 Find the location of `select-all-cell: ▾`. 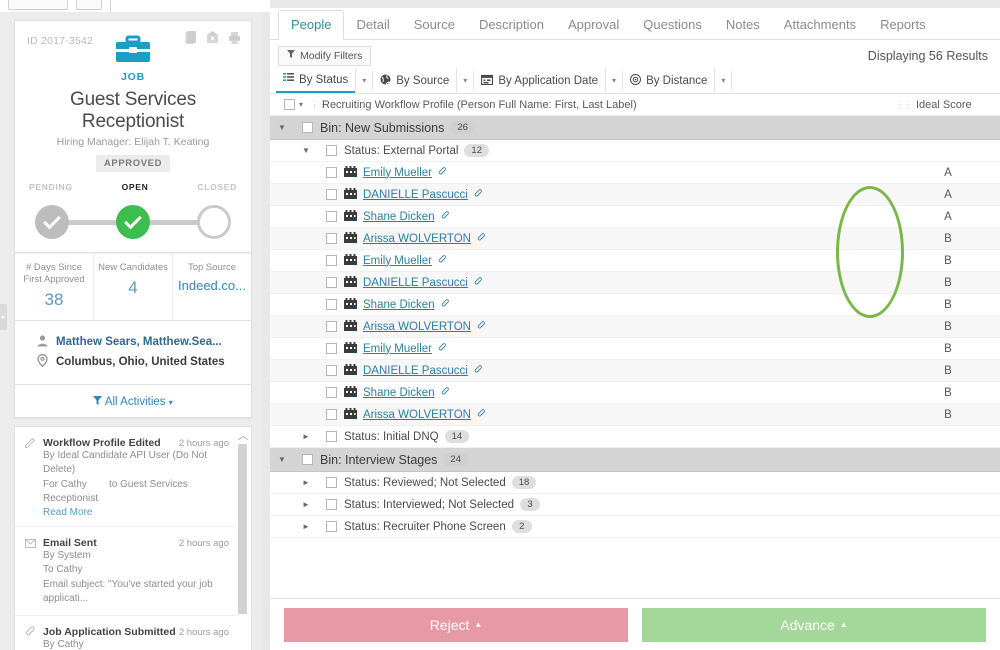

select-all-cell: ▾ is located at coordinates (290, 104).